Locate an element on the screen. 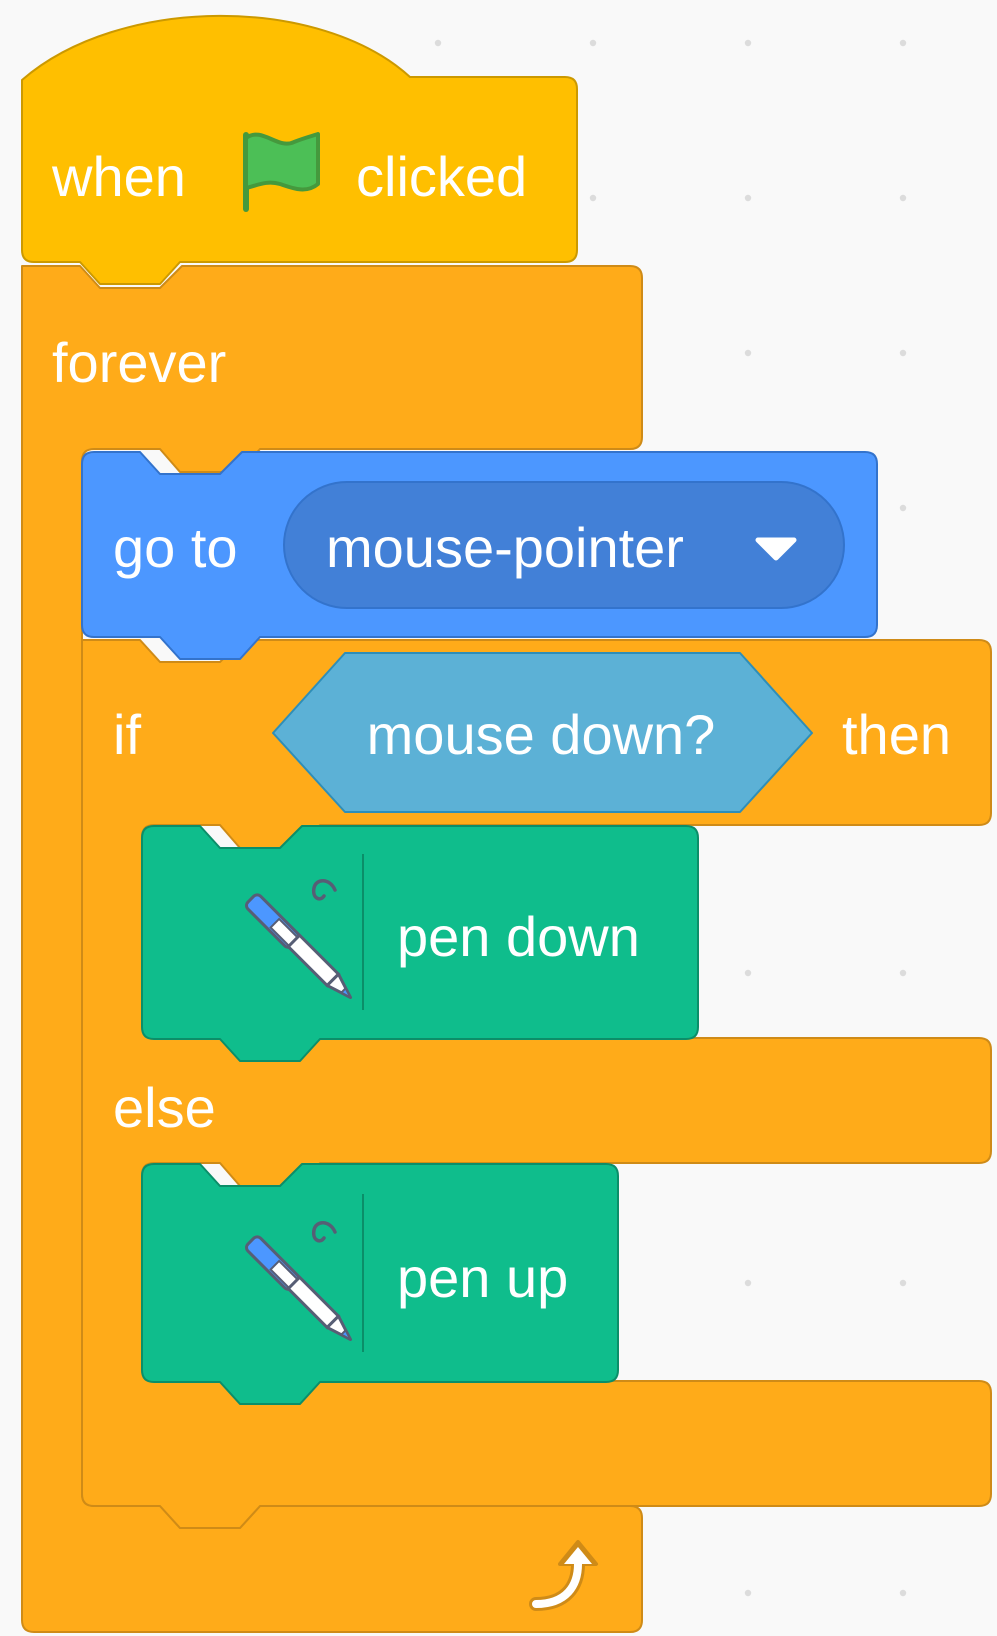  then-label: then is located at coordinates (896, 734).